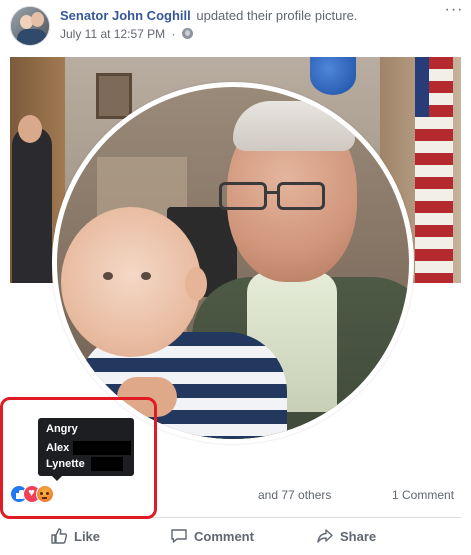 This screenshot has height=555, width=471. I want to click on more-options-icon: ···, so click(454, 10).